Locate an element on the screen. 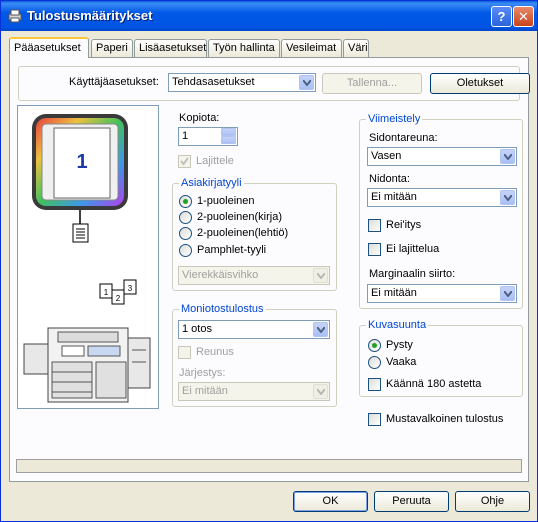 The image size is (538, 522). stapling-combo: Ei mitään is located at coordinates (442, 197).